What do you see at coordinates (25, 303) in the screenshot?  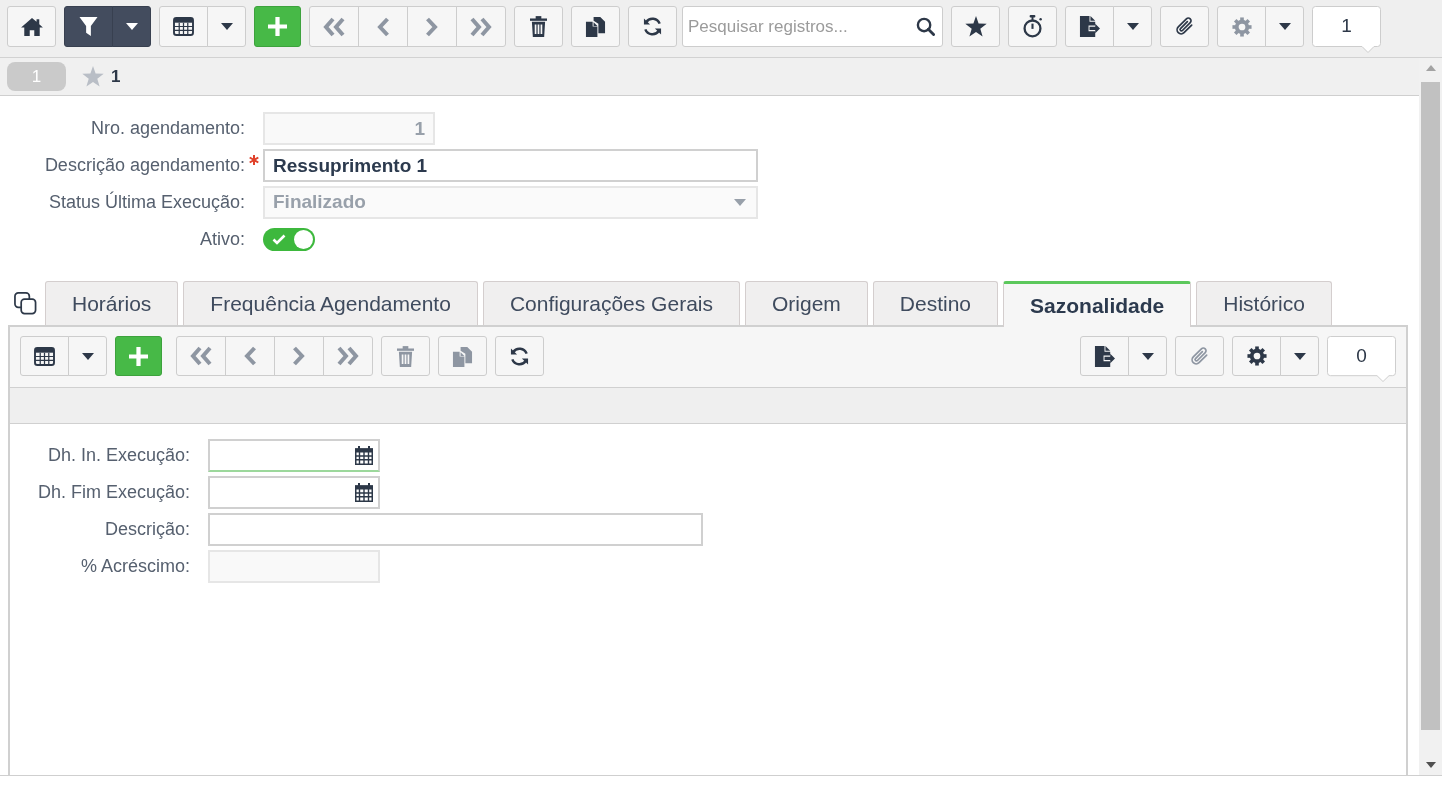 I see `duplicate-squares-icon` at bounding box center [25, 303].